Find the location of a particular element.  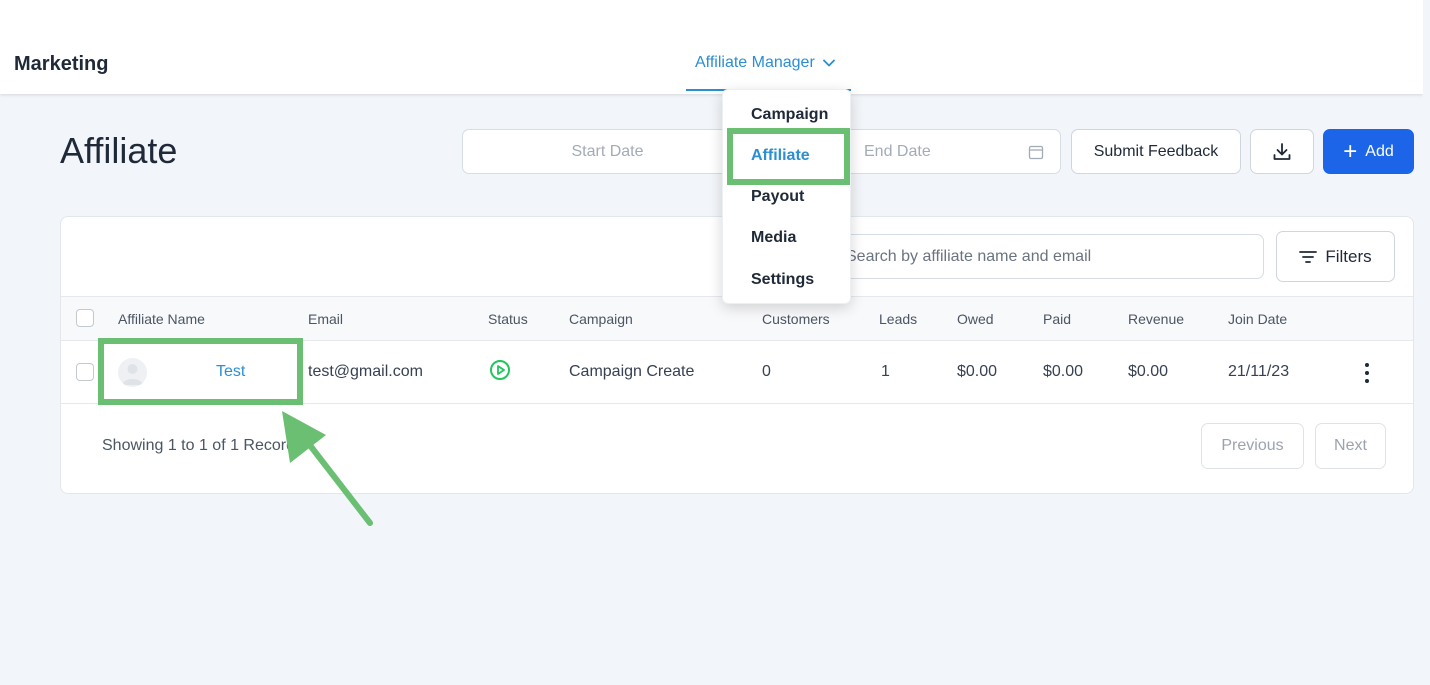

next-page-button: Next is located at coordinates (1350, 446).